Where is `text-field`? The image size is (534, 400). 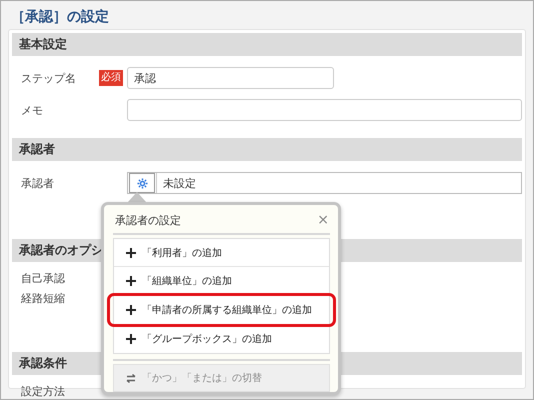
text-field is located at coordinates (324, 110).